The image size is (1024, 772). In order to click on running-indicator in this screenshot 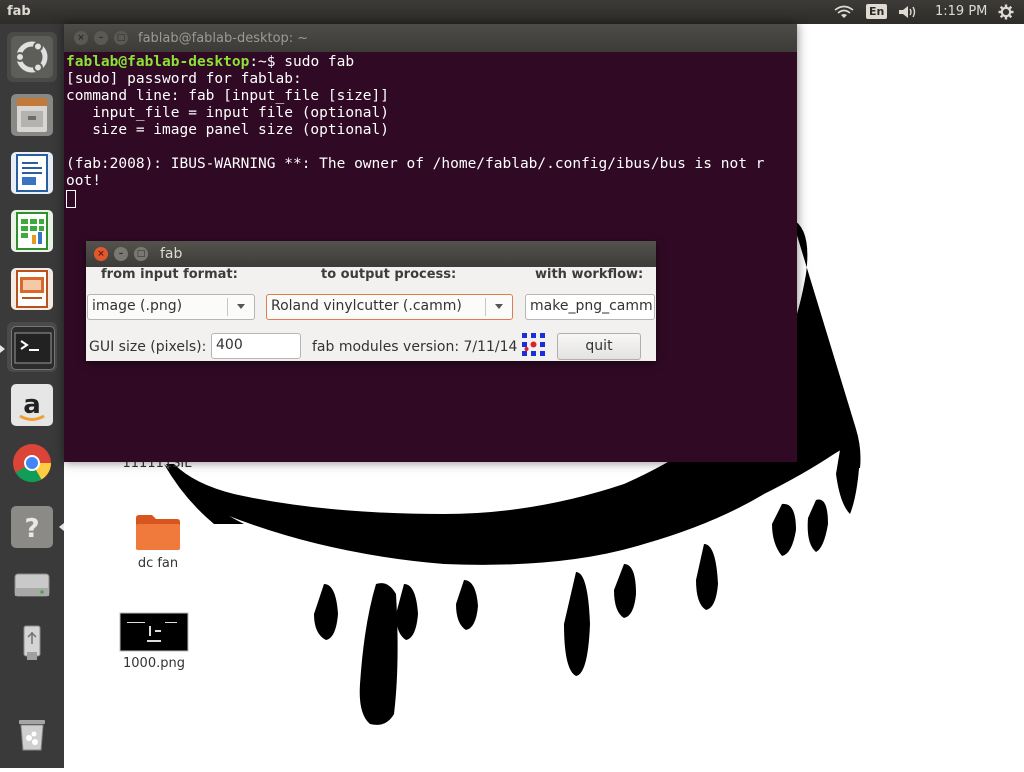, I will do `click(2, 349)`.